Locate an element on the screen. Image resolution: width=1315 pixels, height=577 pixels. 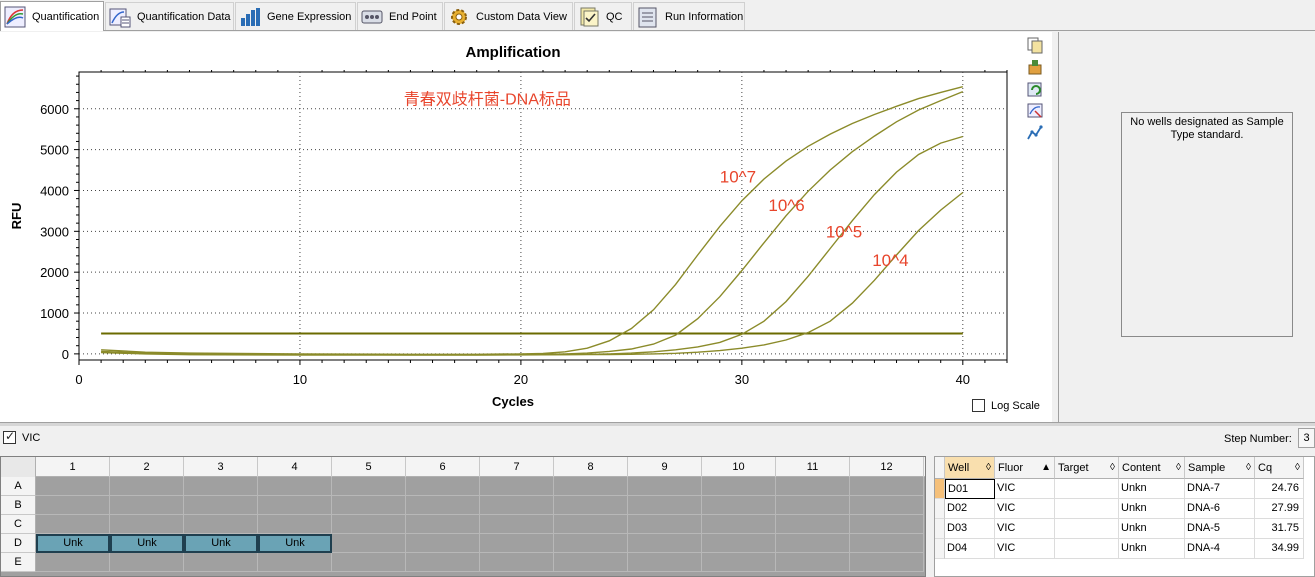
tab-gene-expression: Gene Expression is located at coordinates (295, 16).